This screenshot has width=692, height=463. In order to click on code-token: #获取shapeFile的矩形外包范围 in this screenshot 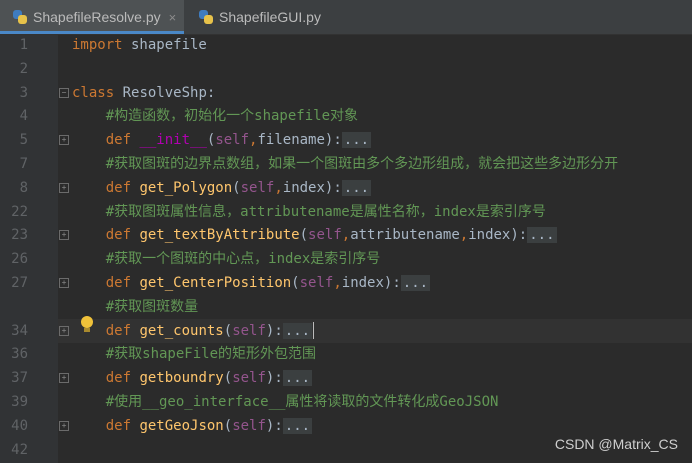, I will do `click(211, 354)`.